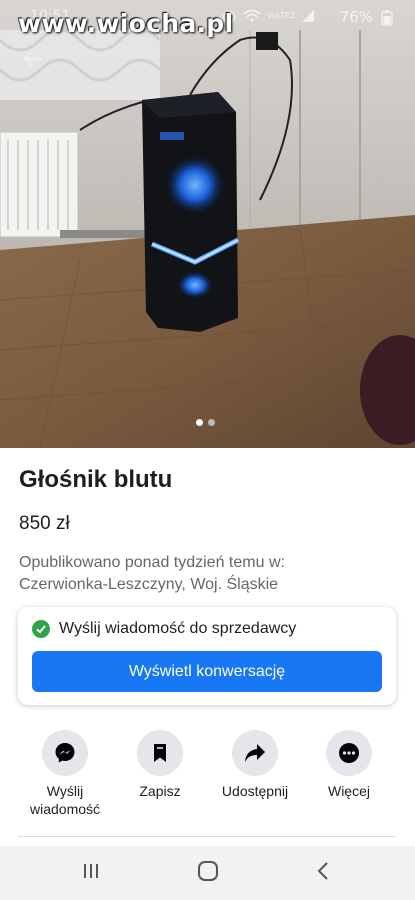 The height and width of the screenshot is (900, 415). What do you see at coordinates (91, 871) in the screenshot?
I see `recent-apps-icon` at bounding box center [91, 871].